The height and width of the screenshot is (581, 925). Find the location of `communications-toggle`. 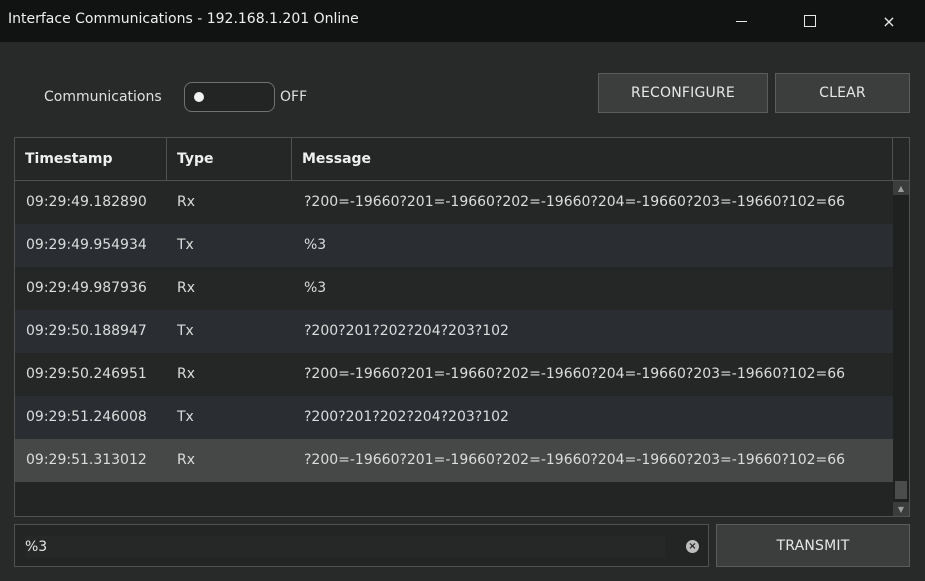

communications-toggle is located at coordinates (229, 97).